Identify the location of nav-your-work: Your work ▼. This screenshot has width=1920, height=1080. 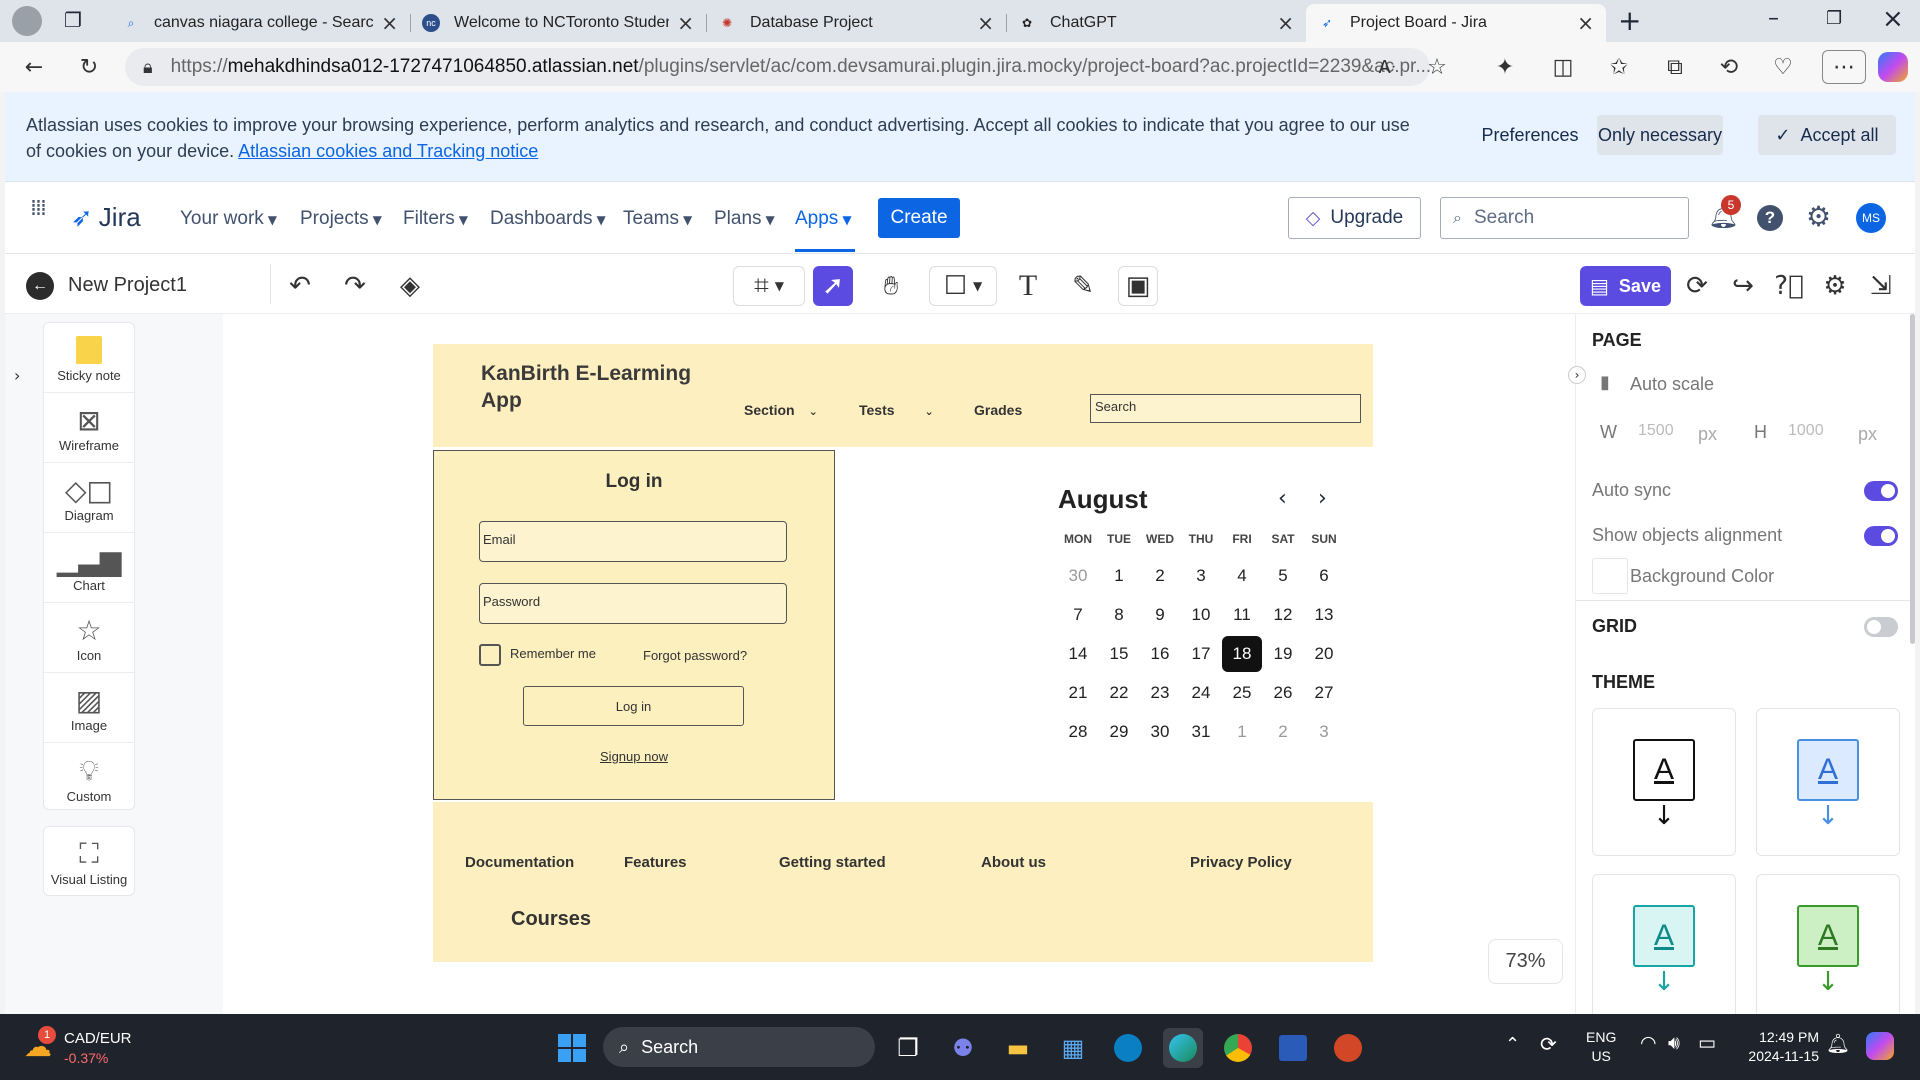
(228, 219).